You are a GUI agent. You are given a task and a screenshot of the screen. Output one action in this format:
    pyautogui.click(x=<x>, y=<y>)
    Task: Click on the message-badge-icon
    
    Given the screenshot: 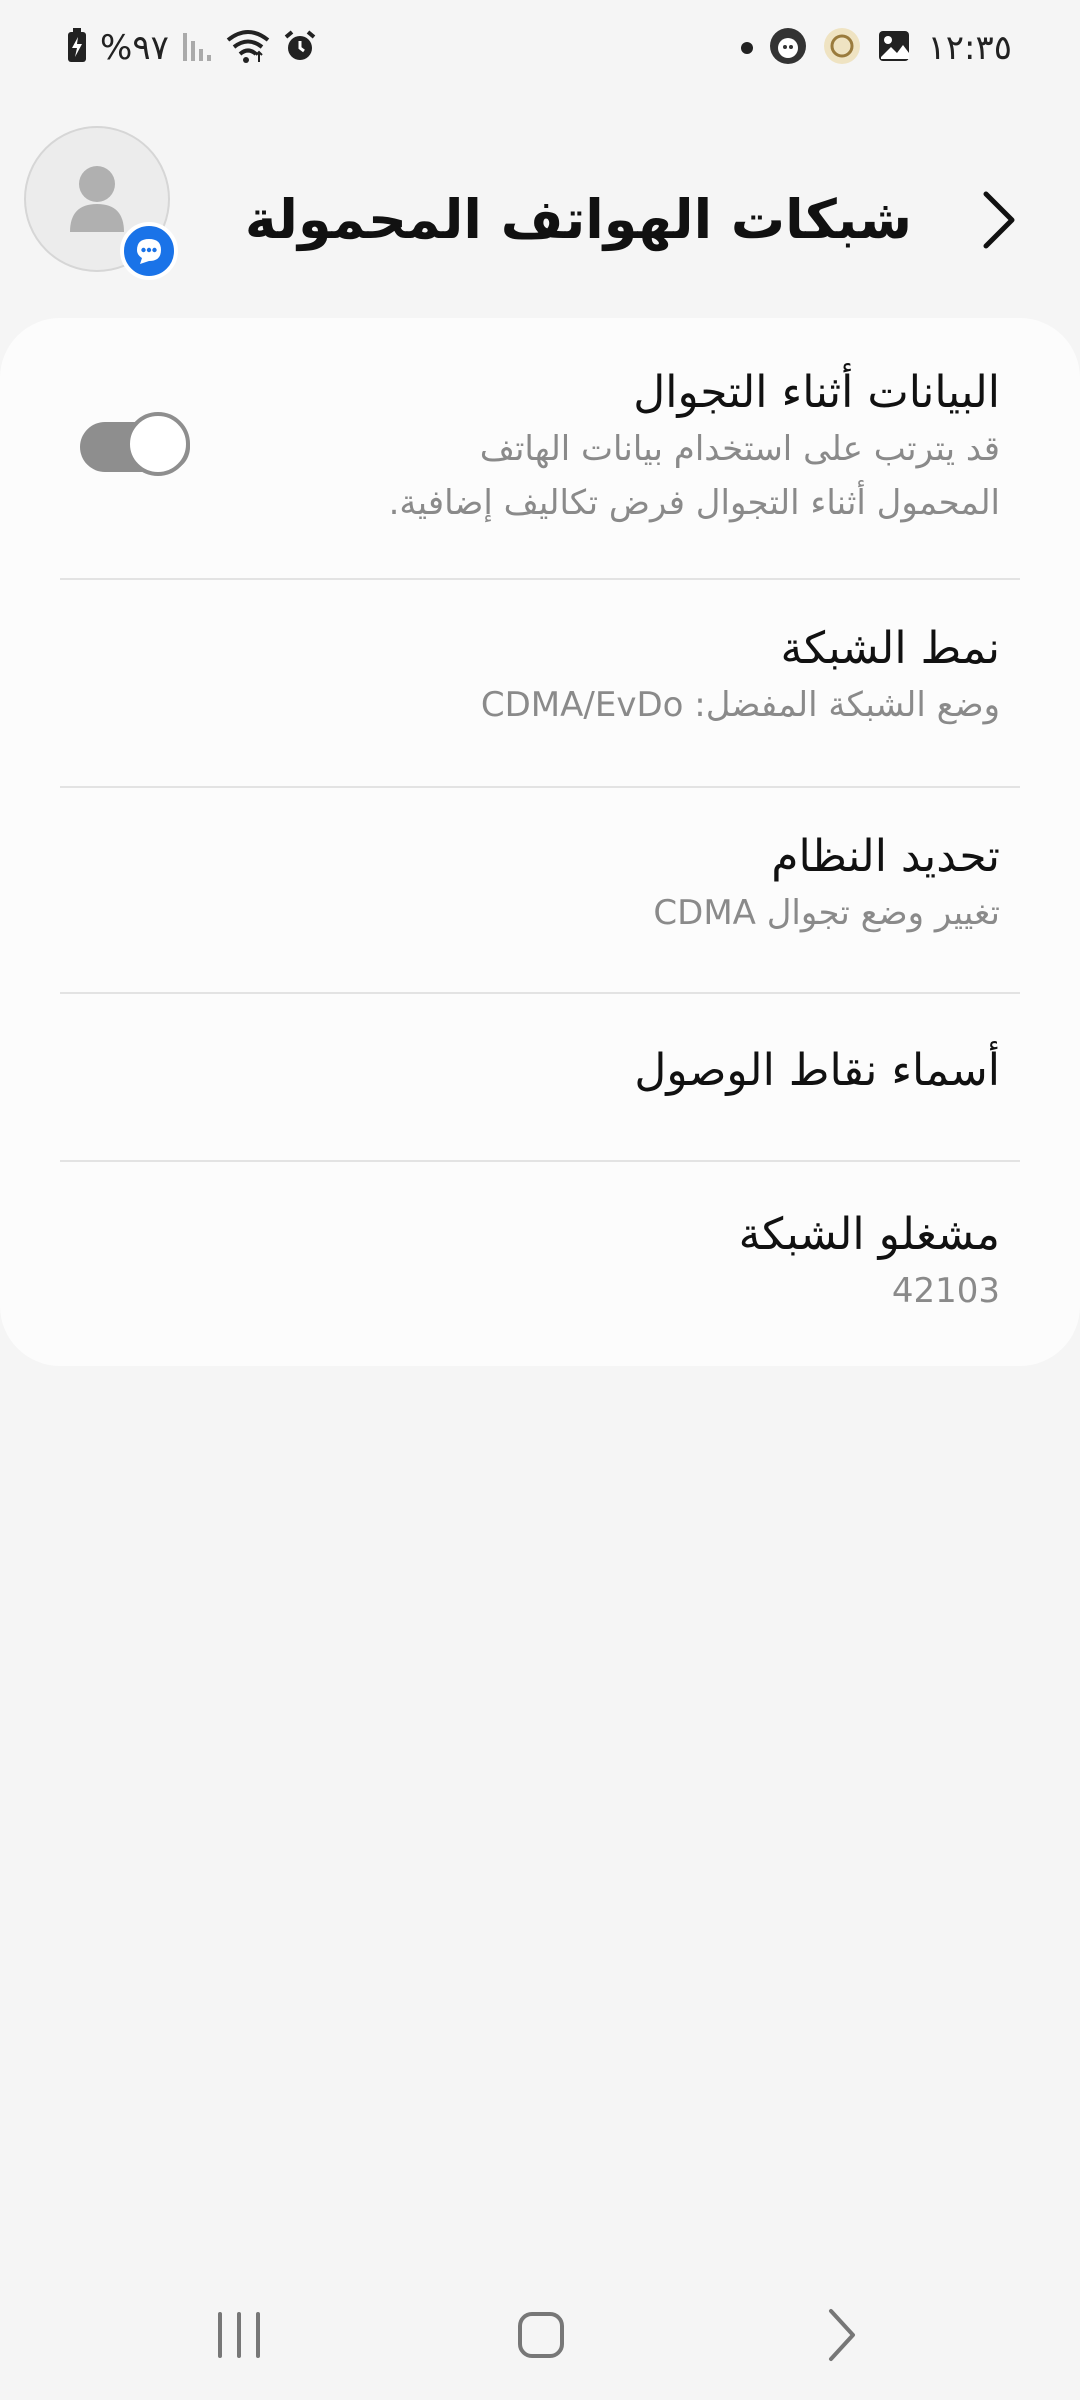 What is the action you would take?
    pyautogui.click(x=149, y=251)
    